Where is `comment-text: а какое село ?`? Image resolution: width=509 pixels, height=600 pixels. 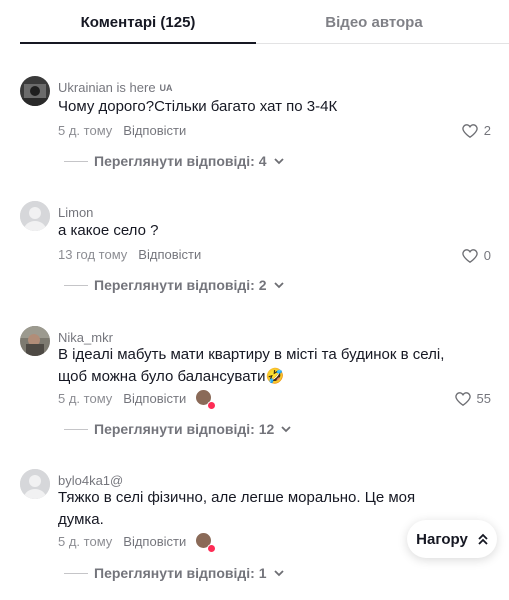
comment-text: а какое село ? is located at coordinates (108, 230).